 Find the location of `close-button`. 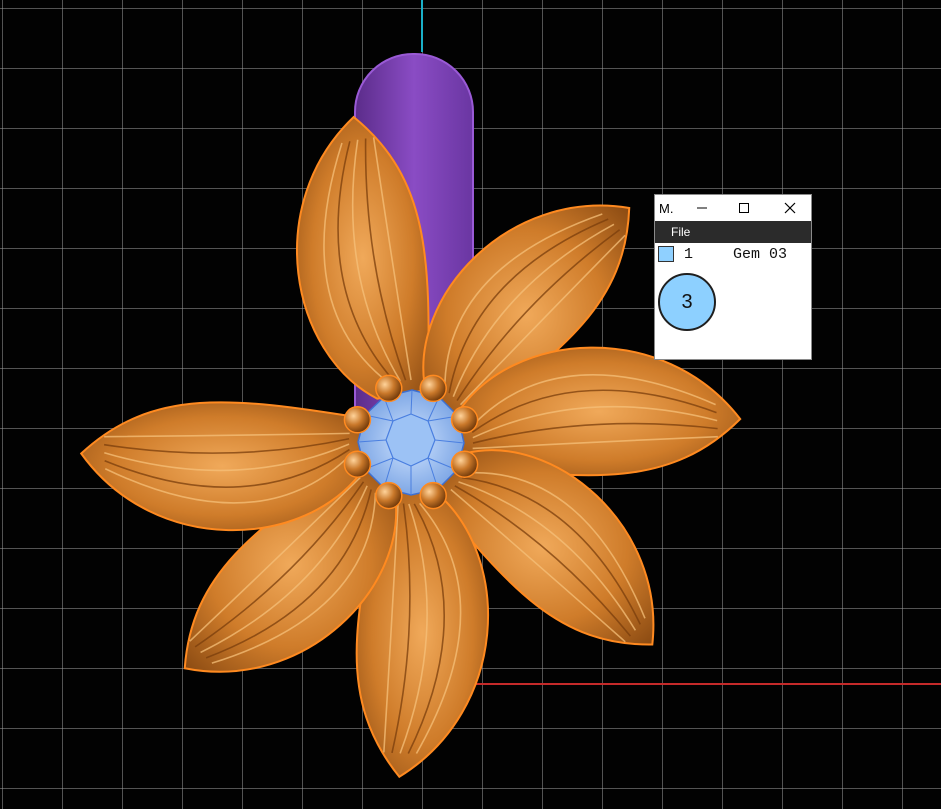

close-button is located at coordinates (790, 208).